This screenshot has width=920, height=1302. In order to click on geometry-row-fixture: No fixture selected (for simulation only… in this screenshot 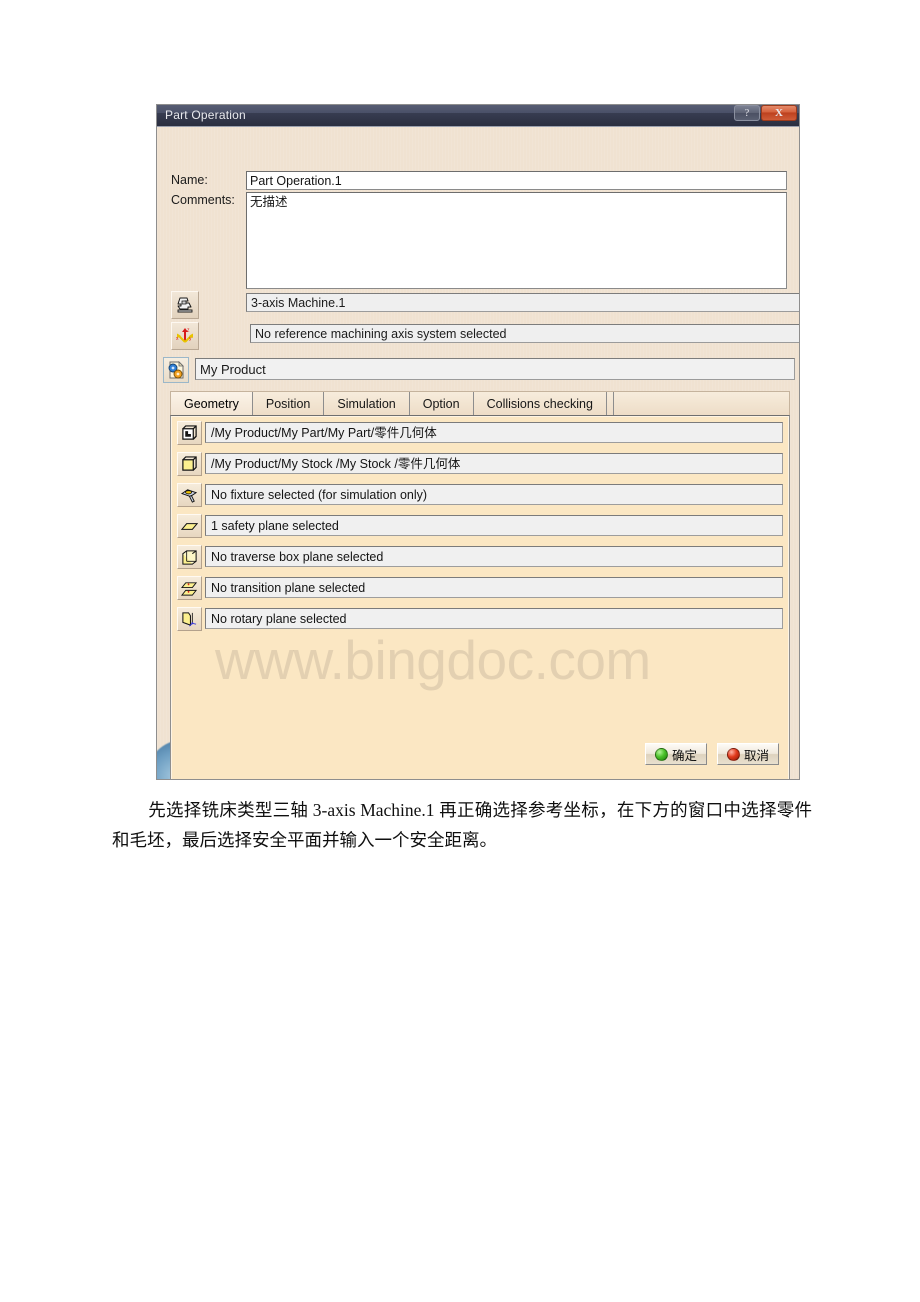, I will do `click(480, 495)`.